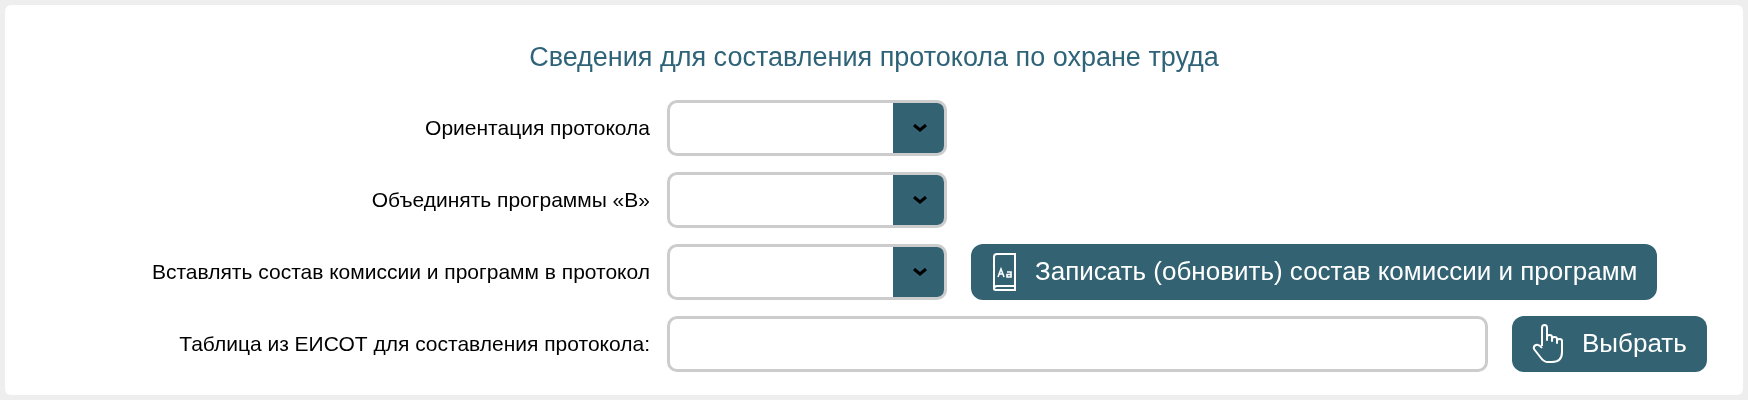 Image resolution: width=1748 pixels, height=400 pixels. Describe the element at coordinates (414, 343) in the screenshot. I see `field-label: Таблица из ЕИСОТ для составления протокола:` at that location.